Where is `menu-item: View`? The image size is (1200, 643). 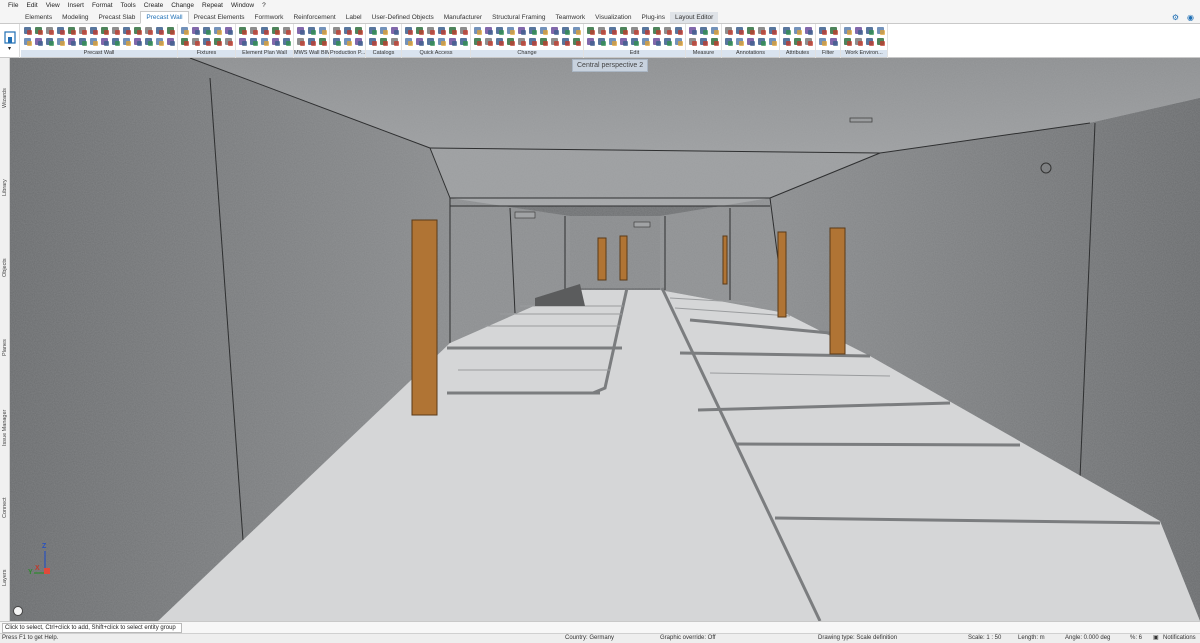 menu-item: View is located at coordinates (53, 6).